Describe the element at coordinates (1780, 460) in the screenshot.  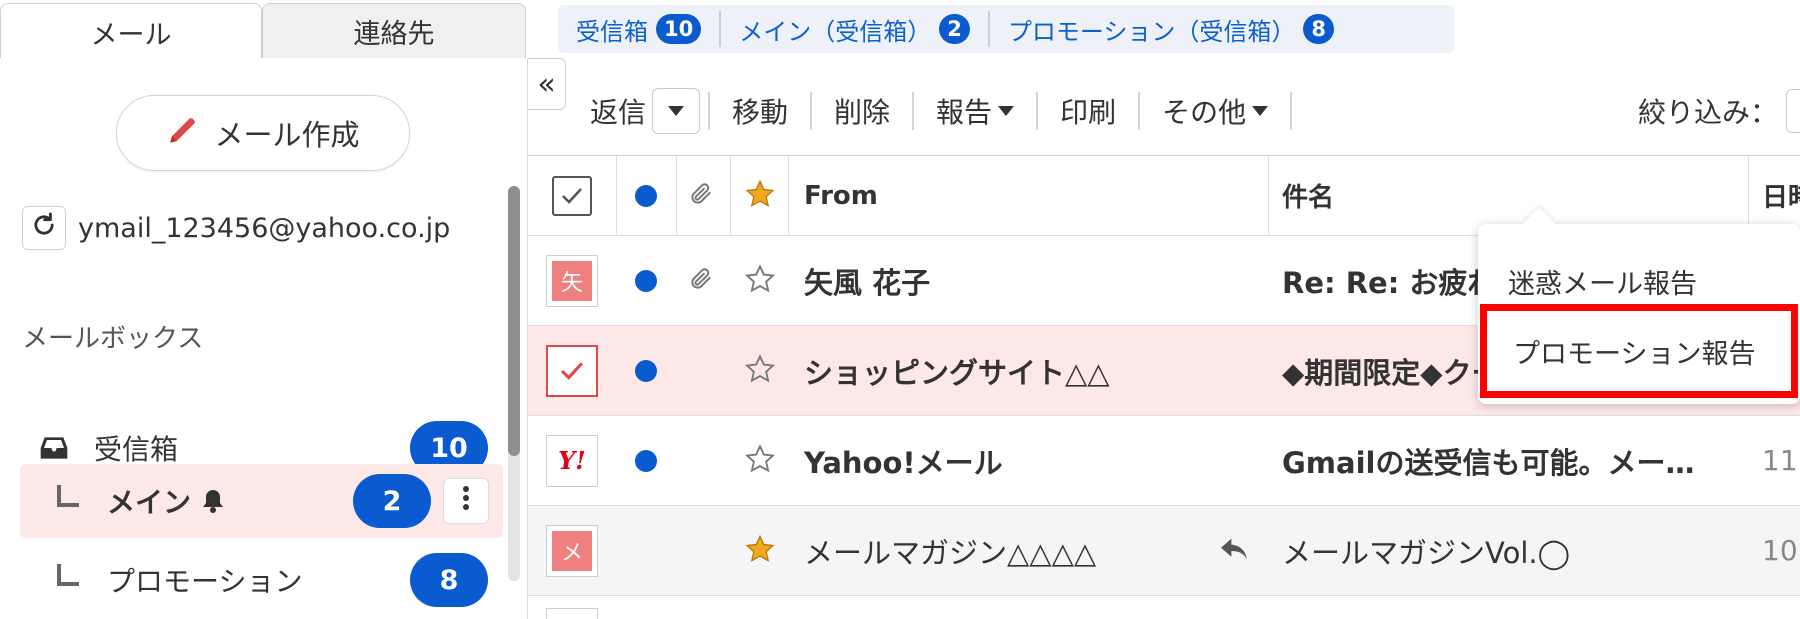
I see `message-date: 11` at that location.